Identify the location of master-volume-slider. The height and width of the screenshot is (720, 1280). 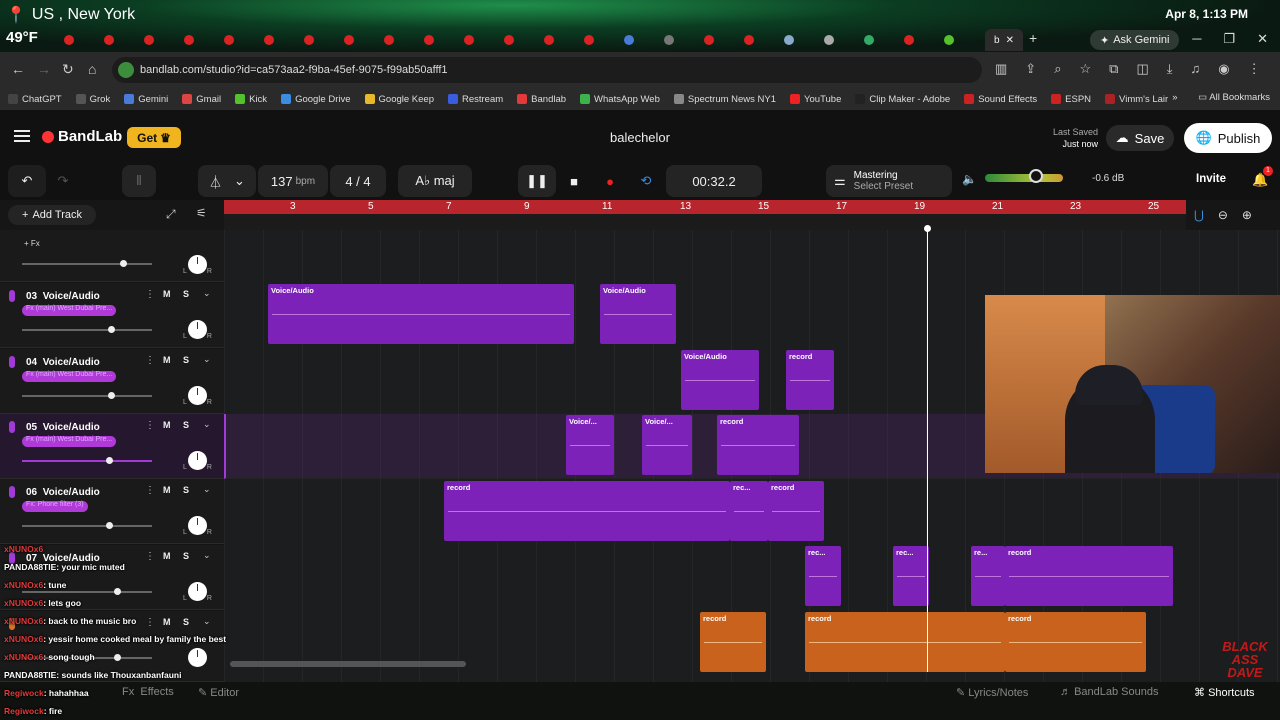
(1024, 178).